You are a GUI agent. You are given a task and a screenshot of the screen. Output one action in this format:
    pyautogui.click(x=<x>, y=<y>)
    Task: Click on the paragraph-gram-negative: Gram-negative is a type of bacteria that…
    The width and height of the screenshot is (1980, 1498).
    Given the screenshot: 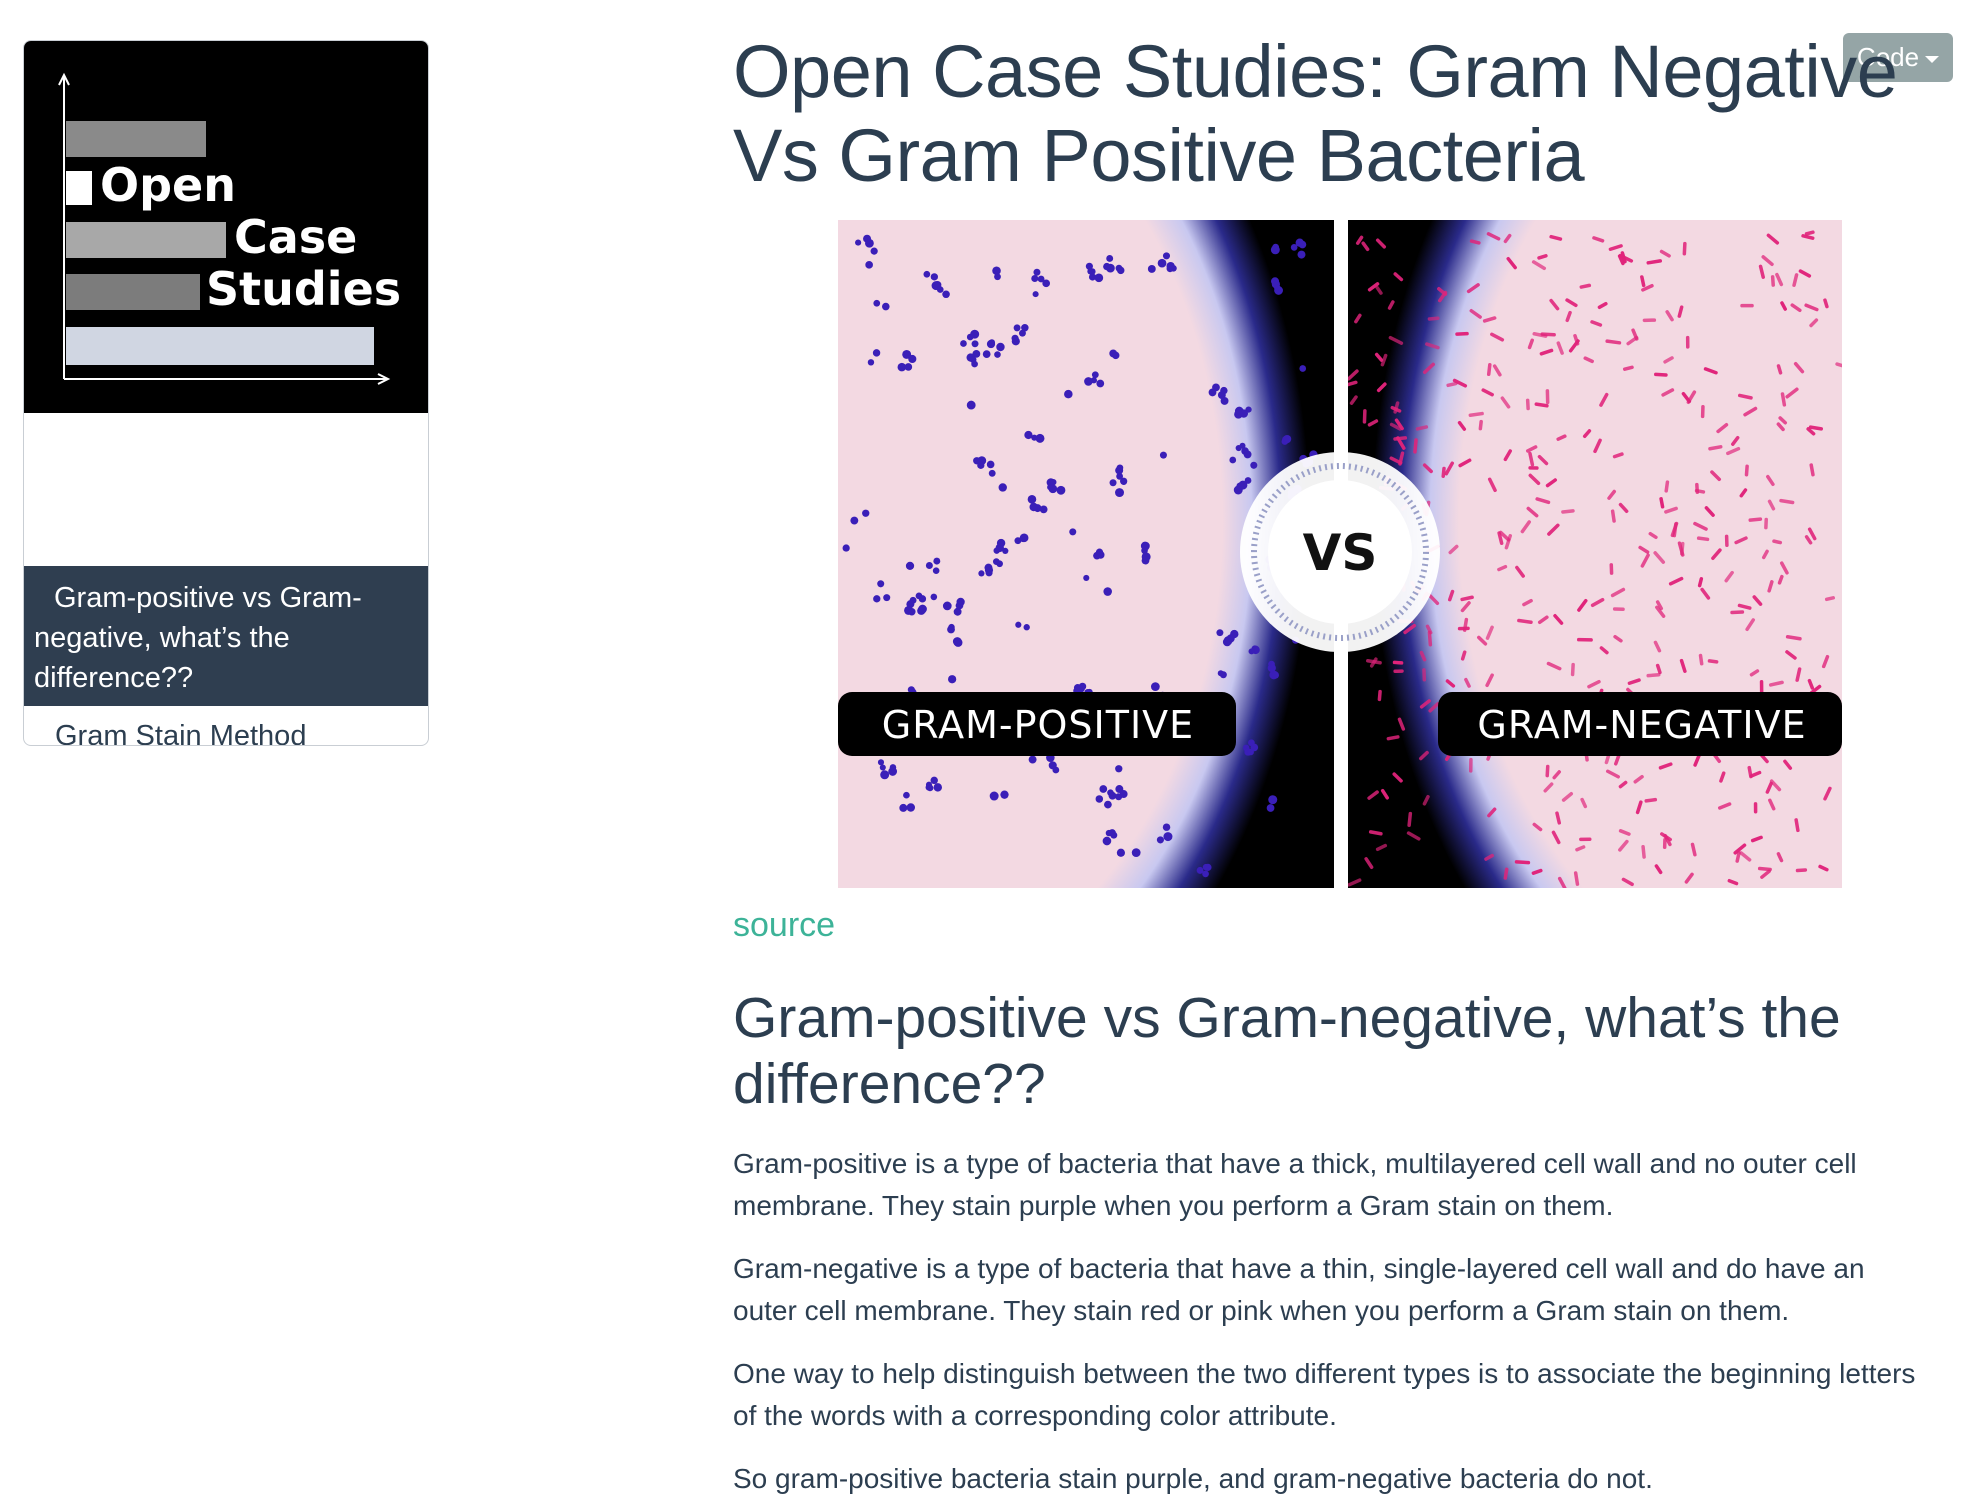 What is the action you would take?
    pyautogui.click(x=1299, y=1289)
    